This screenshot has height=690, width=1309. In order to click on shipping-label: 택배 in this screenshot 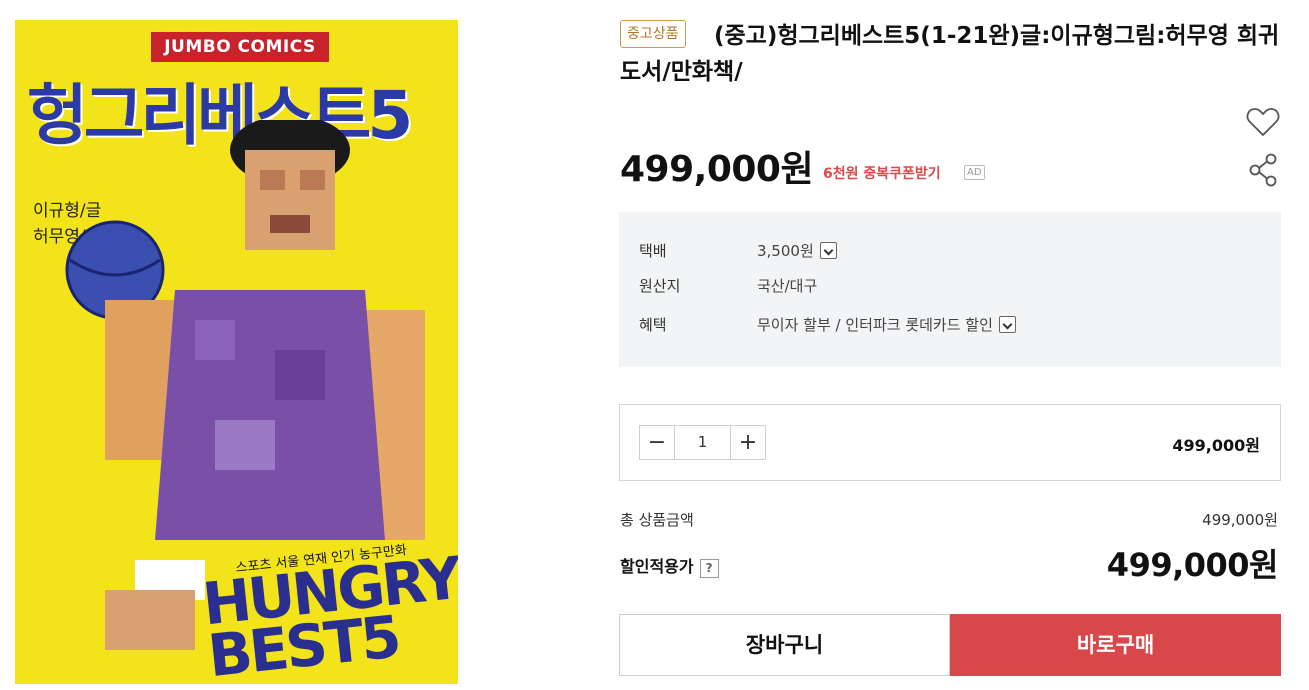, I will do `click(653, 251)`.